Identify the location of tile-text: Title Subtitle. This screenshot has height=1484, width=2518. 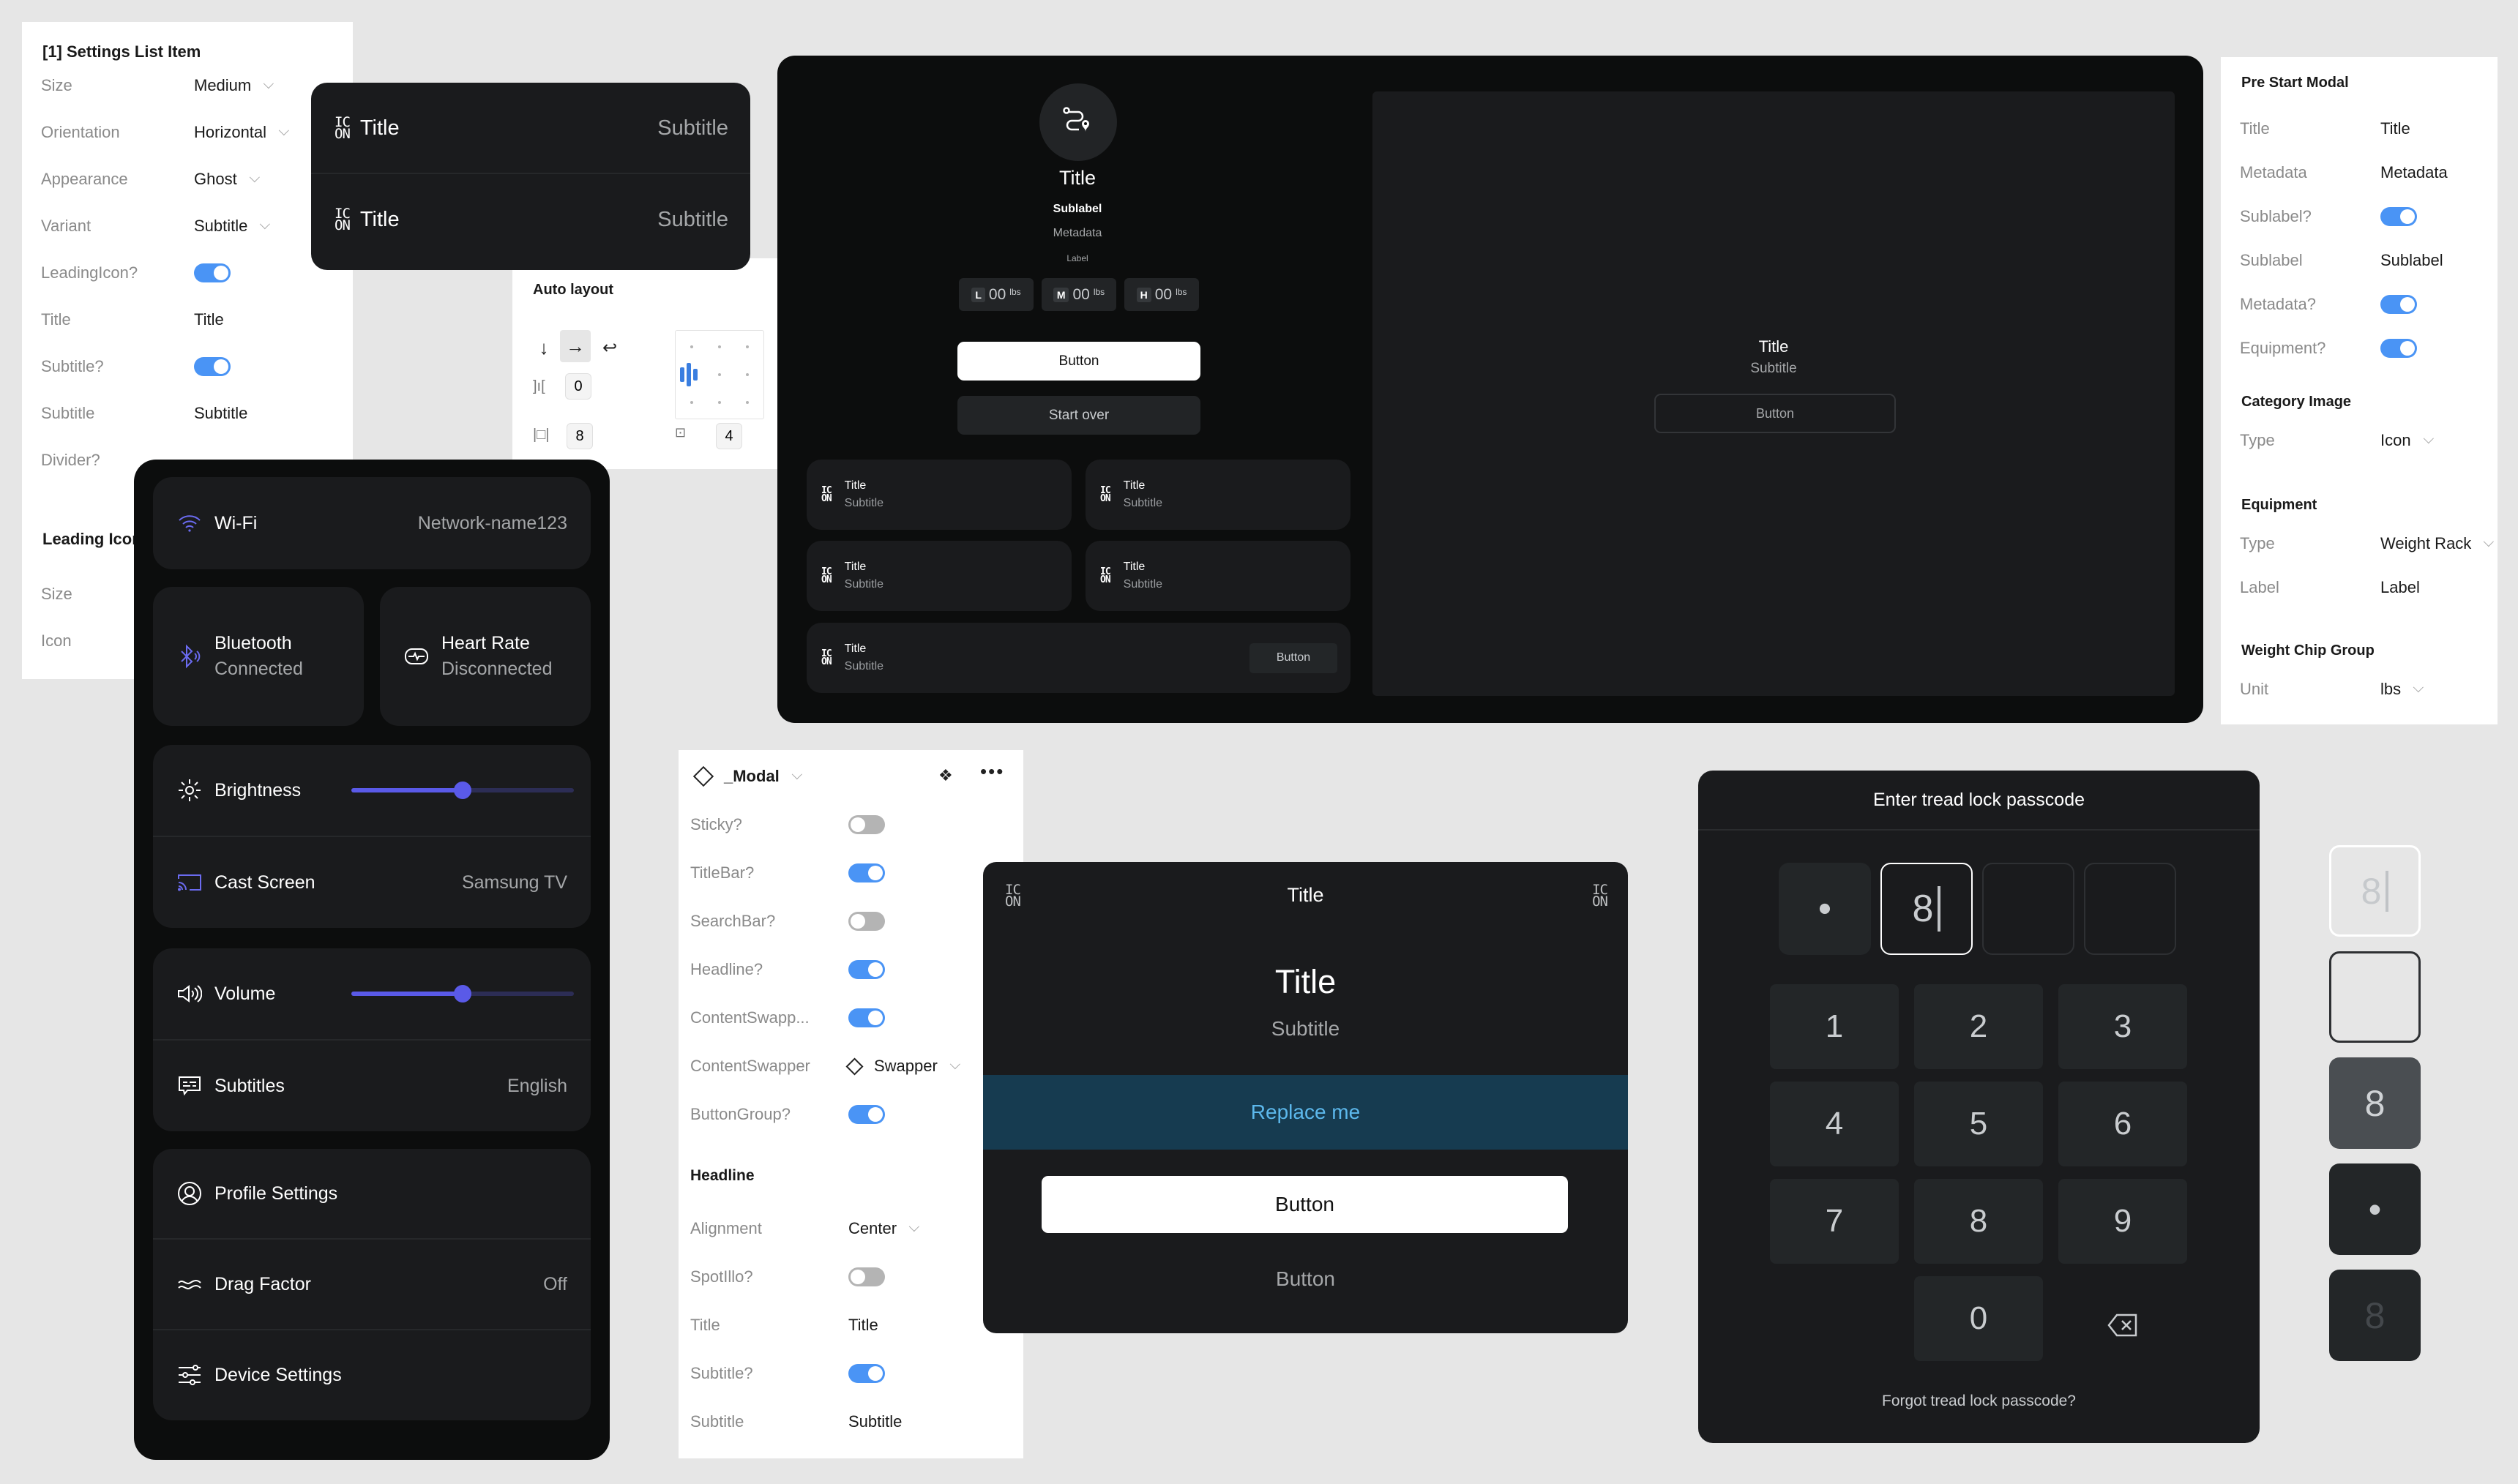
(864, 494).